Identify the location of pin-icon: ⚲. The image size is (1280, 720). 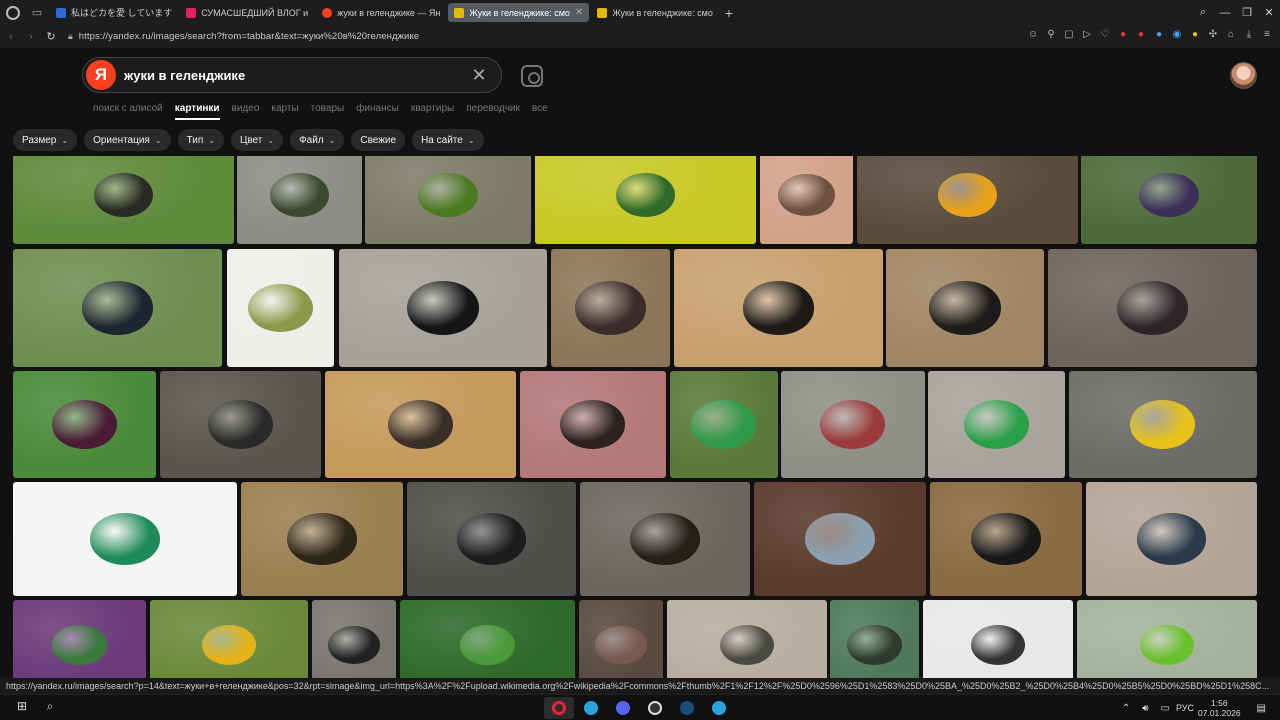
(1051, 36).